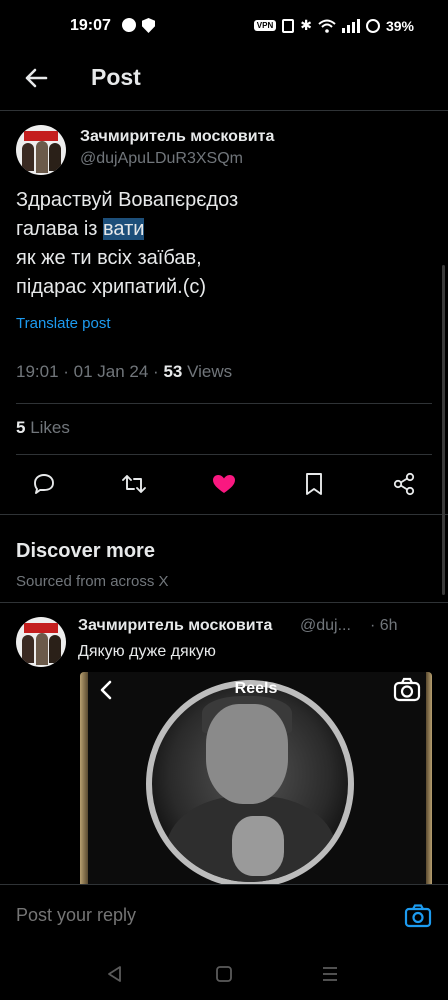  Describe the element at coordinates (80, 229) in the screenshot. I see `post-line: галава із вати` at that location.